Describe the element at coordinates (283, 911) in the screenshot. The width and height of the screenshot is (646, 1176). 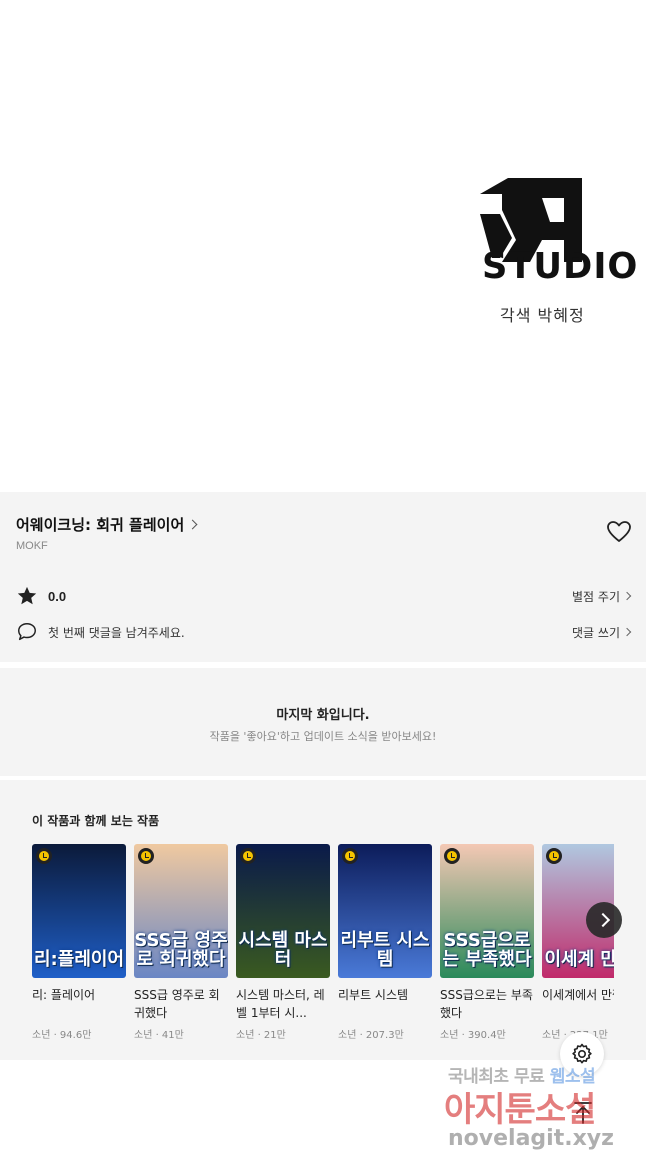
I see `cover-image: 시스템 마스터` at that location.